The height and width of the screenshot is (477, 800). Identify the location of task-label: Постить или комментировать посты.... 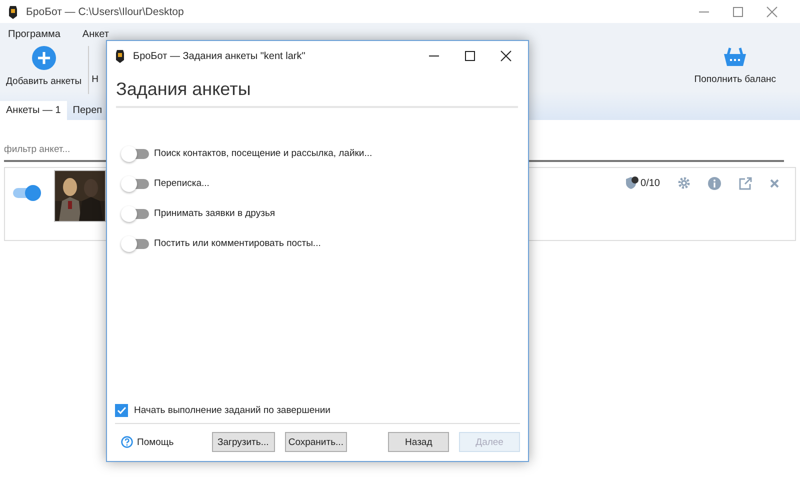
(237, 243).